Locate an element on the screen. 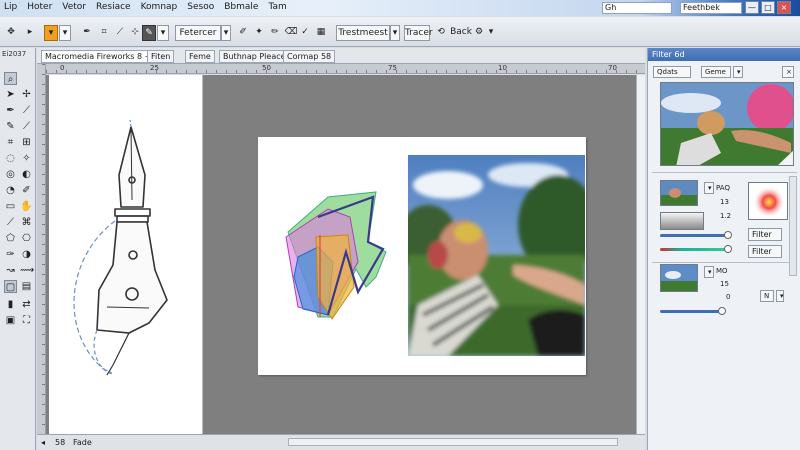 The height and width of the screenshot is (450, 800). menu-item-team: Tam is located at coordinates (277, 7).